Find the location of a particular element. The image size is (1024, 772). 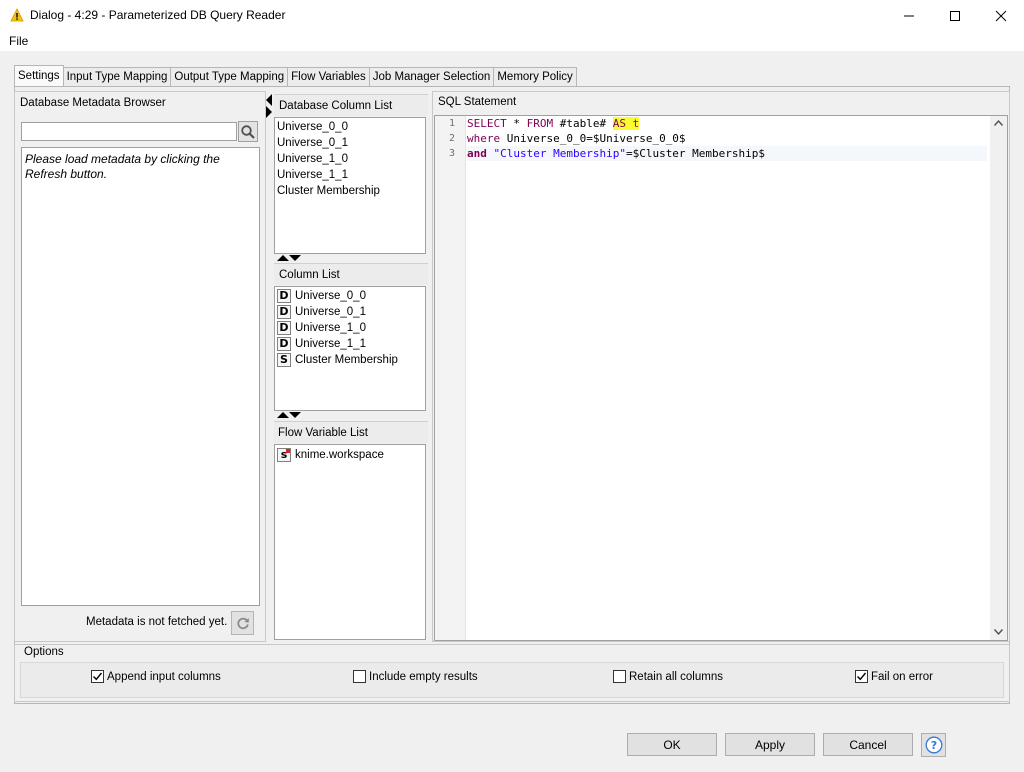

sql-text: * is located at coordinates (516, 123).